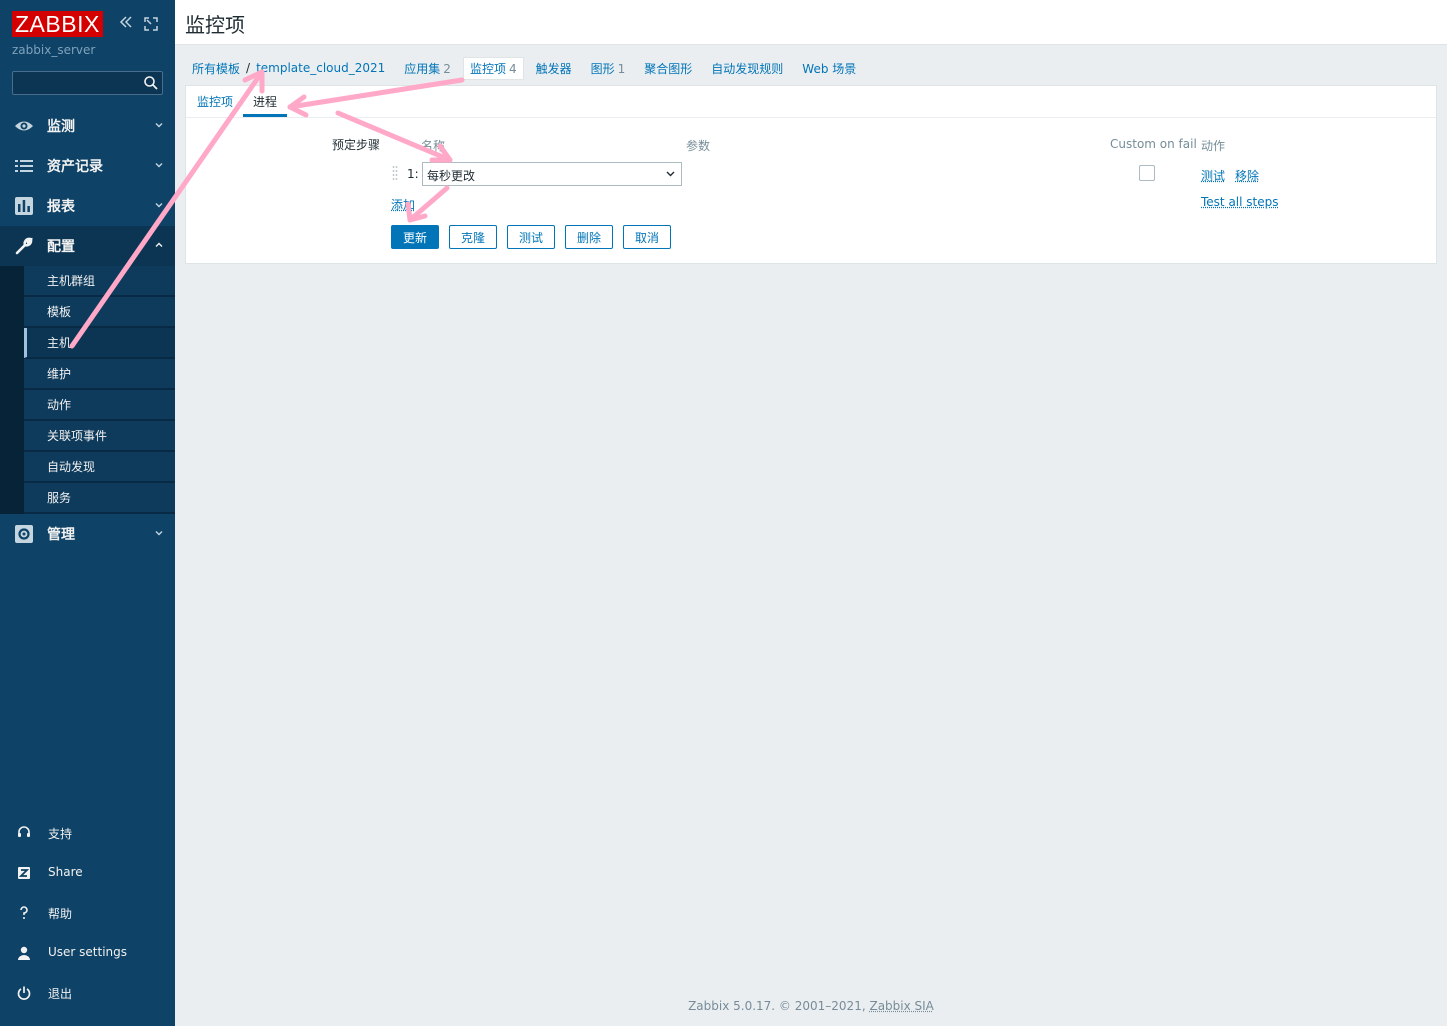  What do you see at coordinates (87, 206) in the screenshot?
I see `menu-reports: 报表` at bounding box center [87, 206].